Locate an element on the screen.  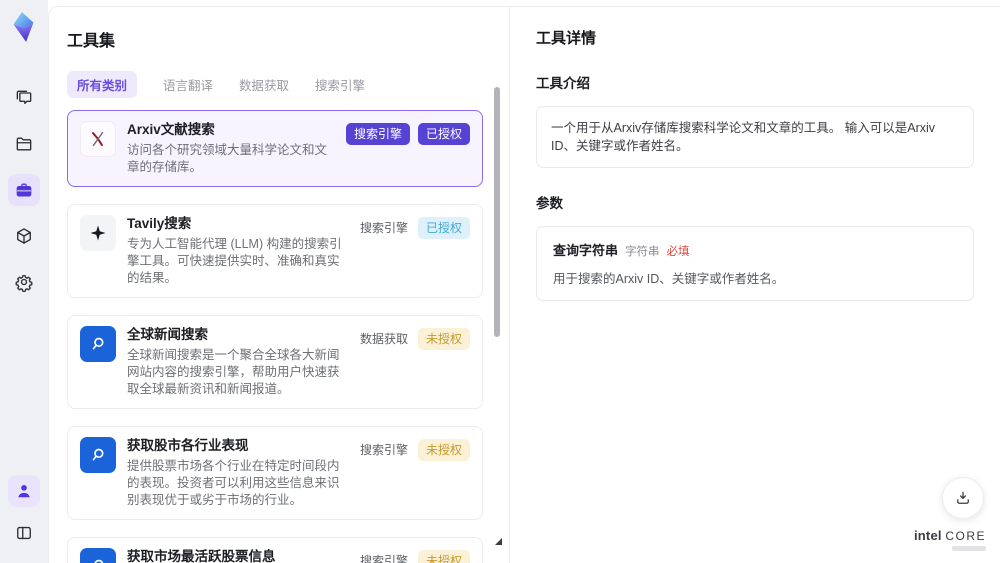
arxiv-logo-icon is located at coordinates (98, 139).